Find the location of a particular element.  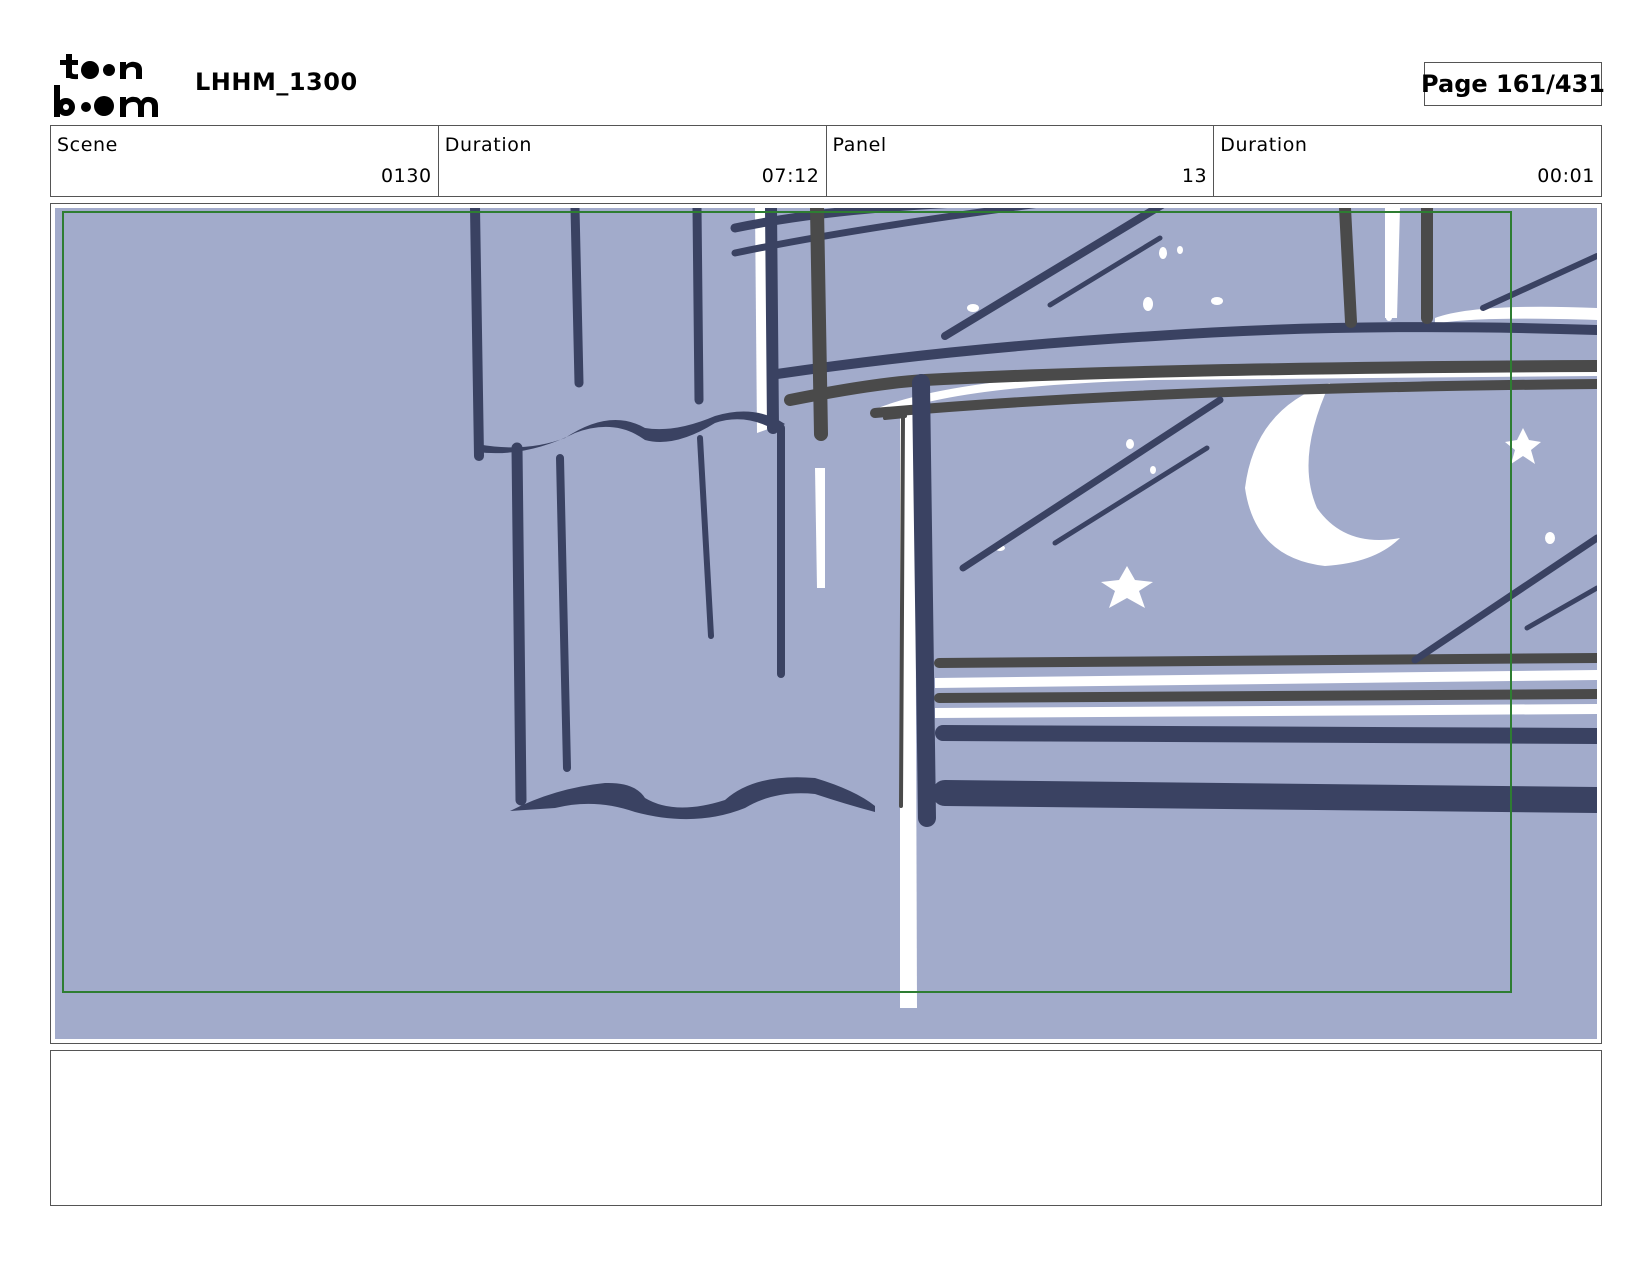

scene-duration-value: 07:12 is located at coordinates (790, 176).